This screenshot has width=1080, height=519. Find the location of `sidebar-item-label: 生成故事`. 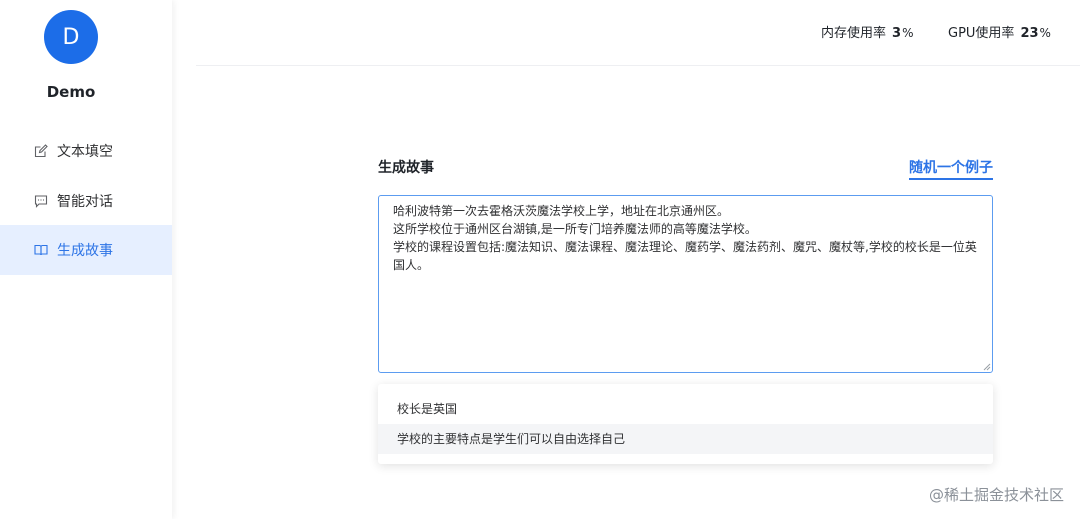

sidebar-item-label: 生成故事 is located at coordinates (85, 251).